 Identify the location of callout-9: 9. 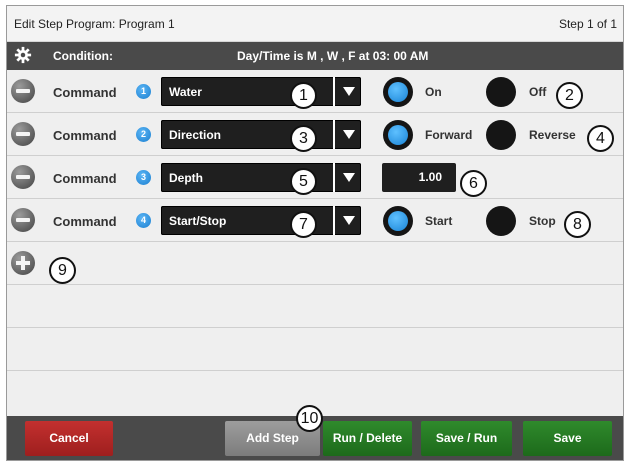
(62, 270).